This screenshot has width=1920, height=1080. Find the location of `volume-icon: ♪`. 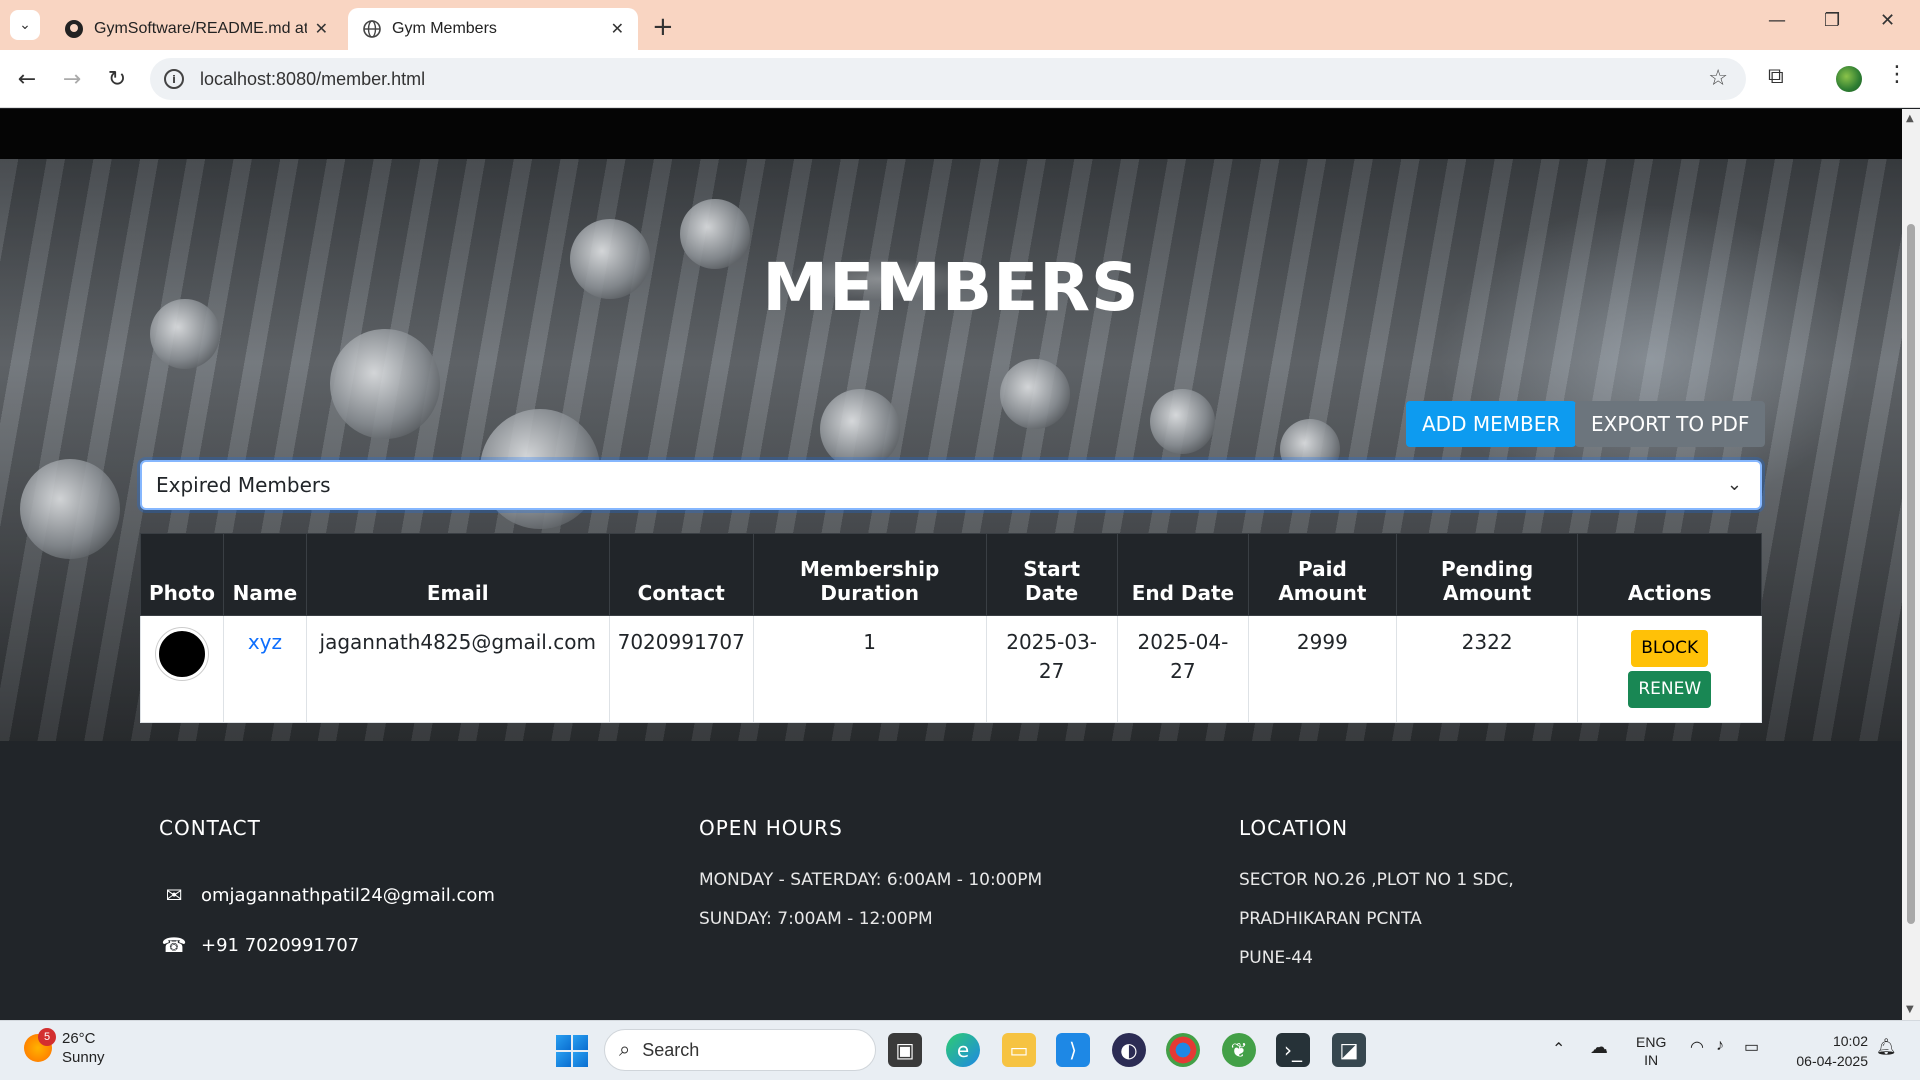

volume-icon: ♪ is located at coordinates (1720, 1046).